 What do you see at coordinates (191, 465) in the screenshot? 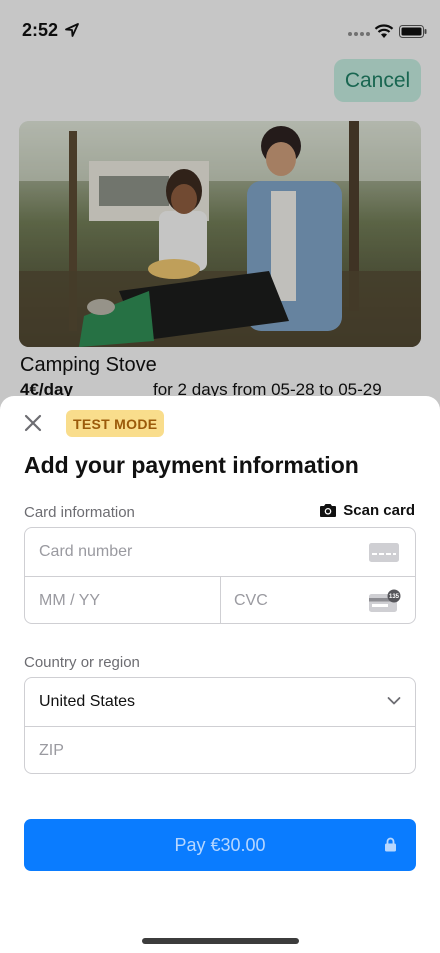
I see `sheet-title: Add your payment information` at bounding box center [191, 465].